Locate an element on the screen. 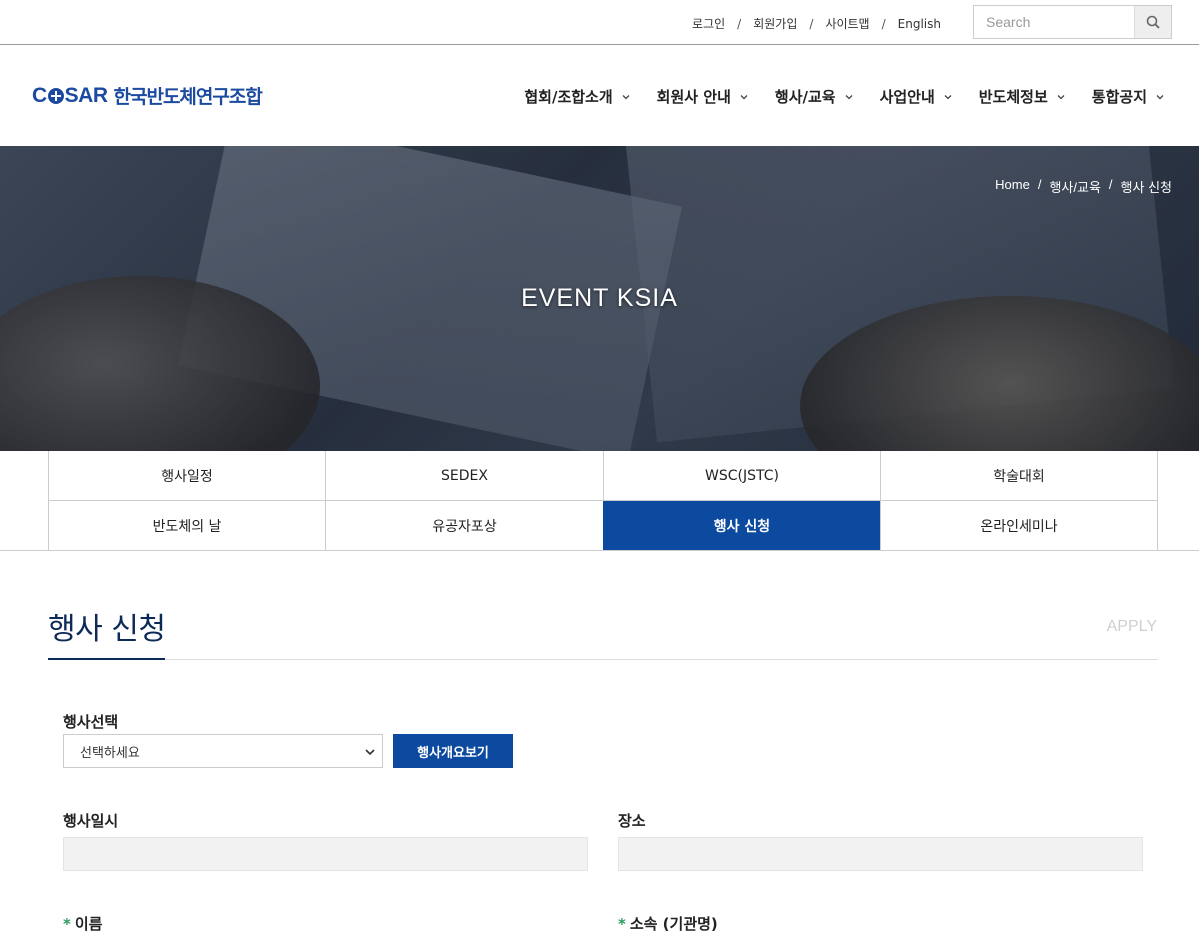  sub-tab: 온라인세미나 is located at coordinates (1019, 526).